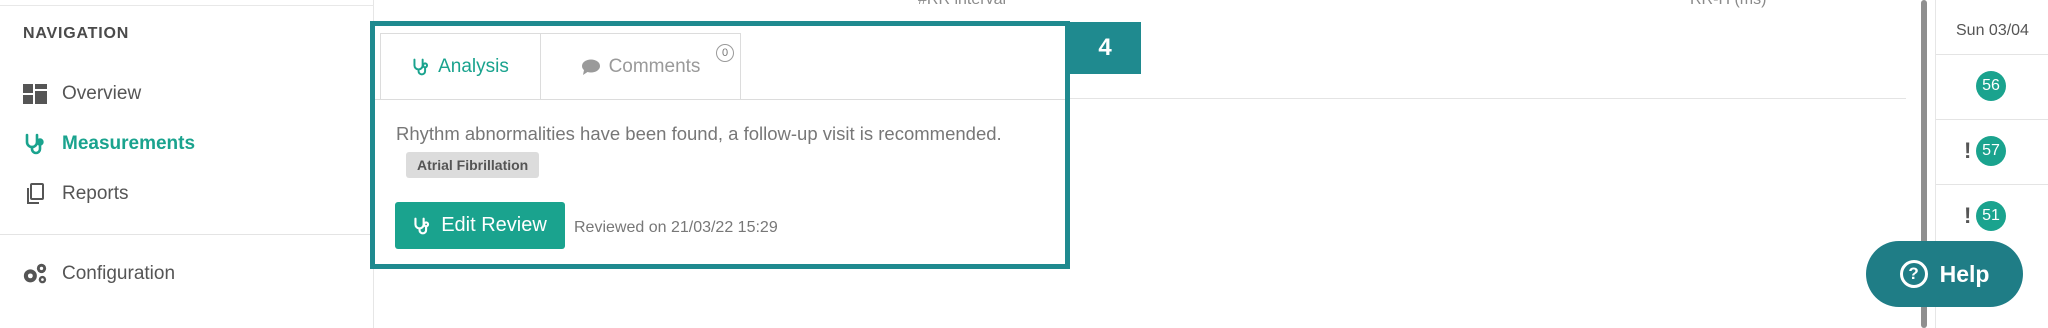 This screenshot has width=2048, height=328. What do you see at coordinates (35, 94) in the screenshot?
I see `dashboard-grid-icon` at bounding box center [35, 94].